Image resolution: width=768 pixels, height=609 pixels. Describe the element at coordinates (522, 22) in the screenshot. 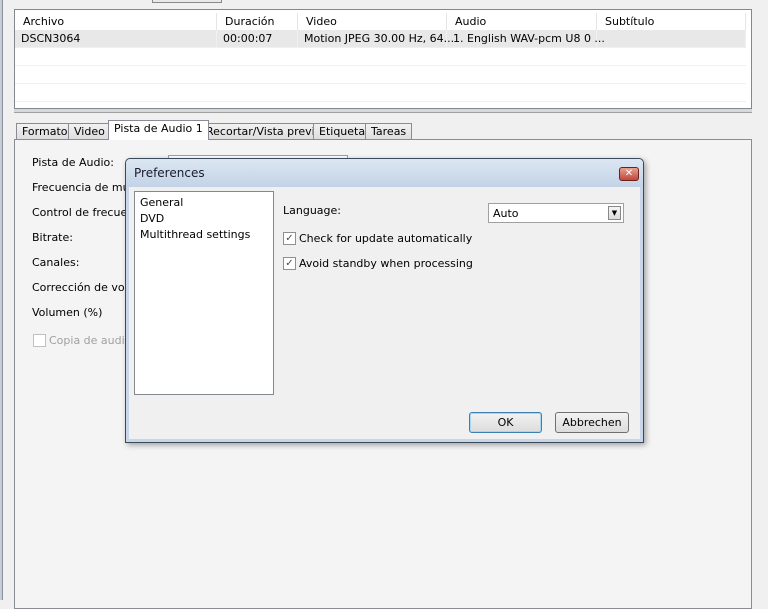

I see `column-header-audio: Audio` at that location.